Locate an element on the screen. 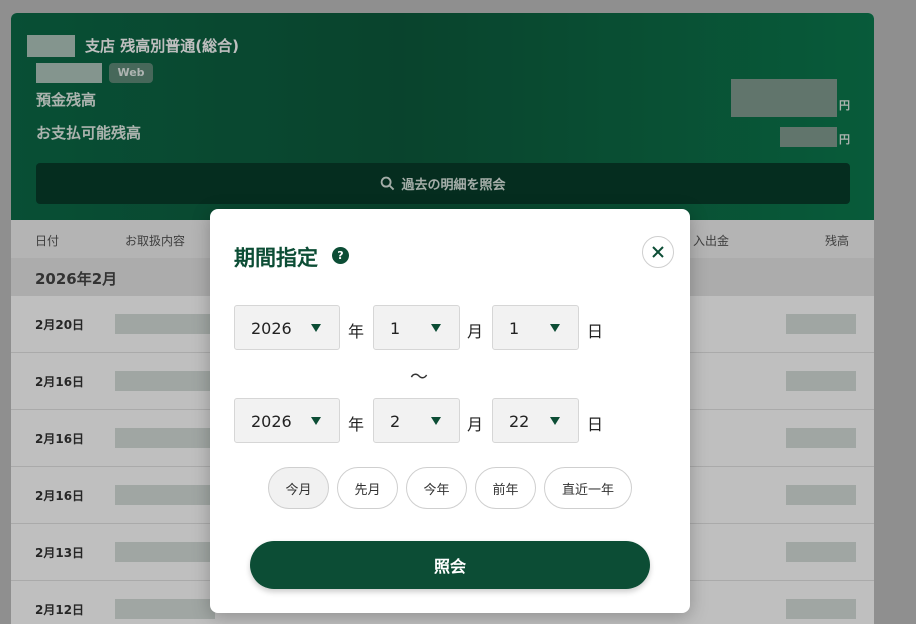  from-month-value: 1 is located at coordinates (395, 328).